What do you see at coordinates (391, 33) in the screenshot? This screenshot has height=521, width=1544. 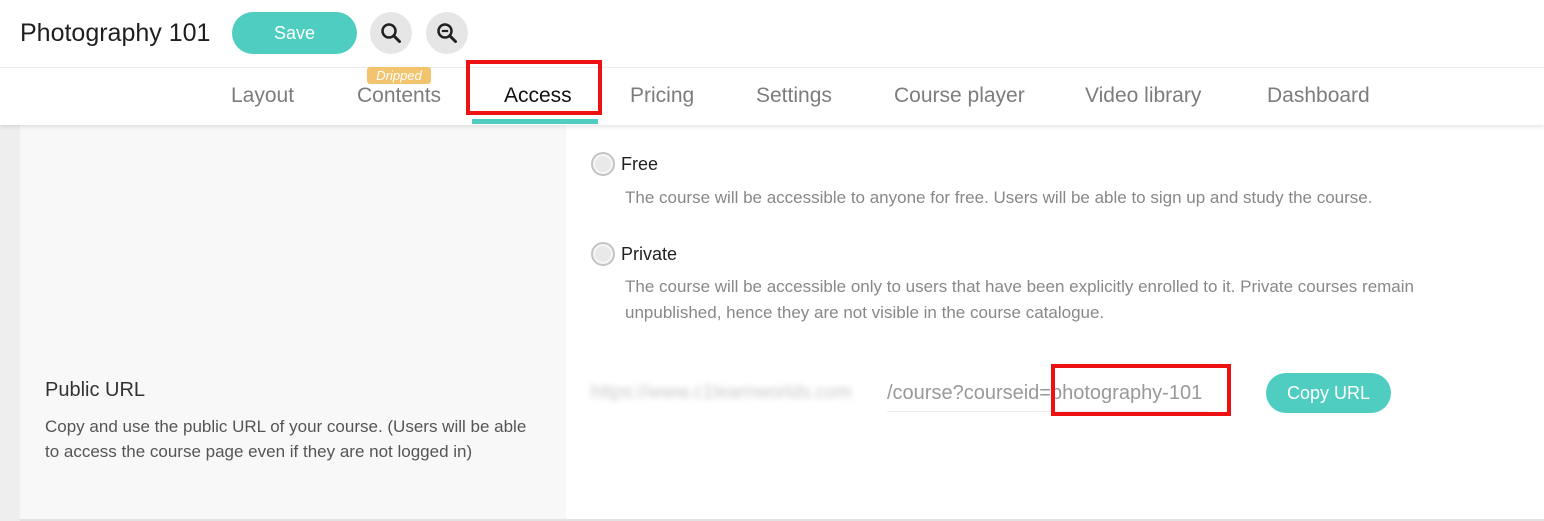 I see `search-icon` at bounding box center [391, 33].